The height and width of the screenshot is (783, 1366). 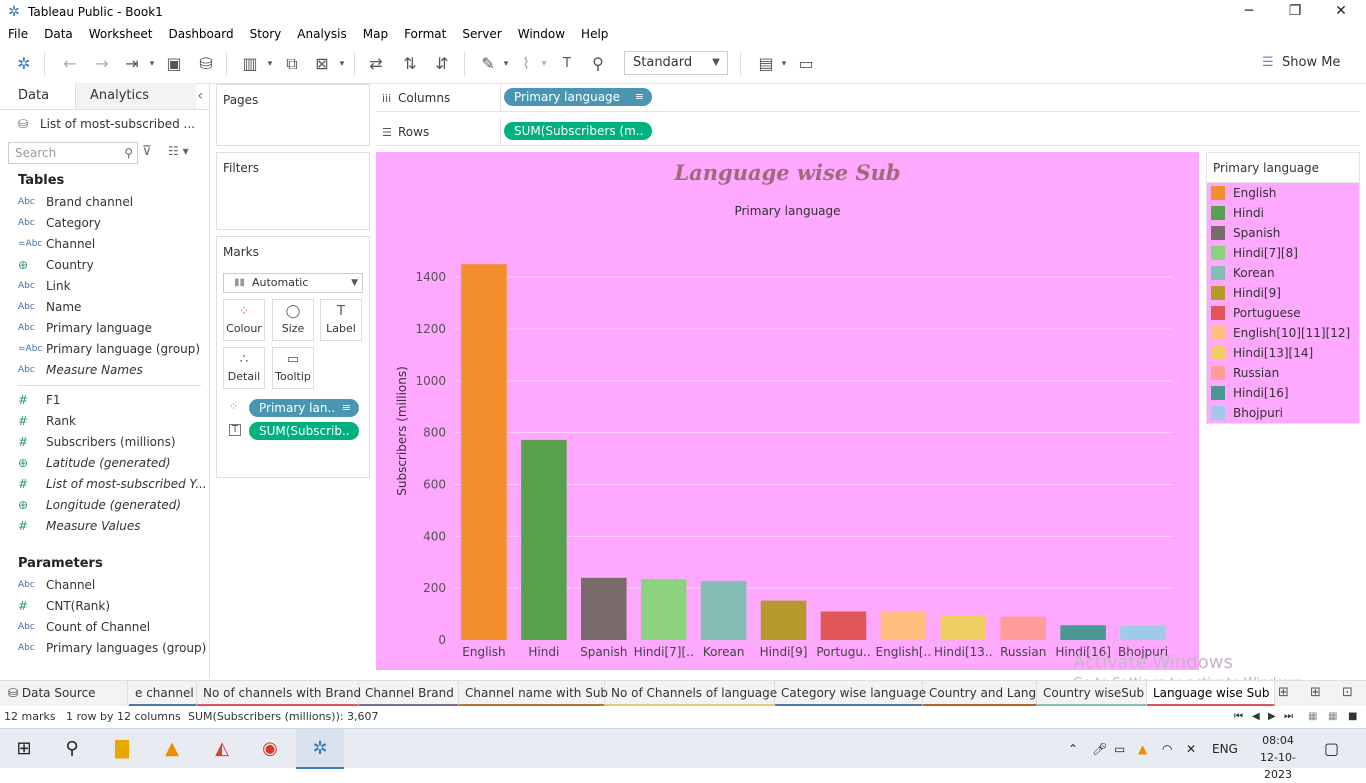 What do you see at coordinates (174, 64) in the screenshot?
I see `save-icon: ▣` at bounding box center [174, 64].